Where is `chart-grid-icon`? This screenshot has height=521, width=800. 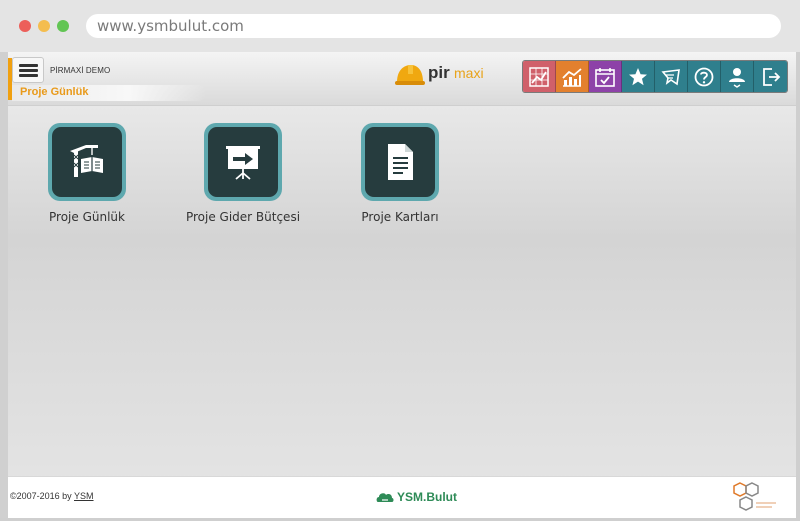
chart-grid-icon is located at coordinates (539, 76).